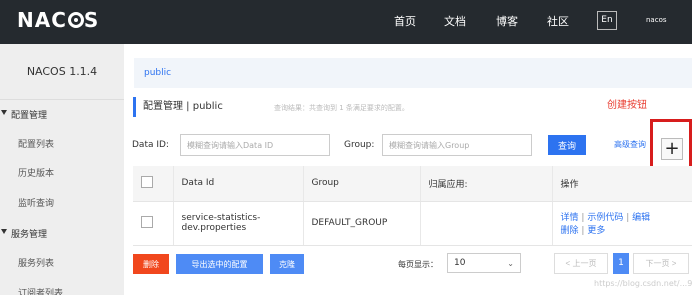 The width and height of the screenshot is (692, 295). I want to click on page-size-select: 10 ⌄, so click(484, 263).